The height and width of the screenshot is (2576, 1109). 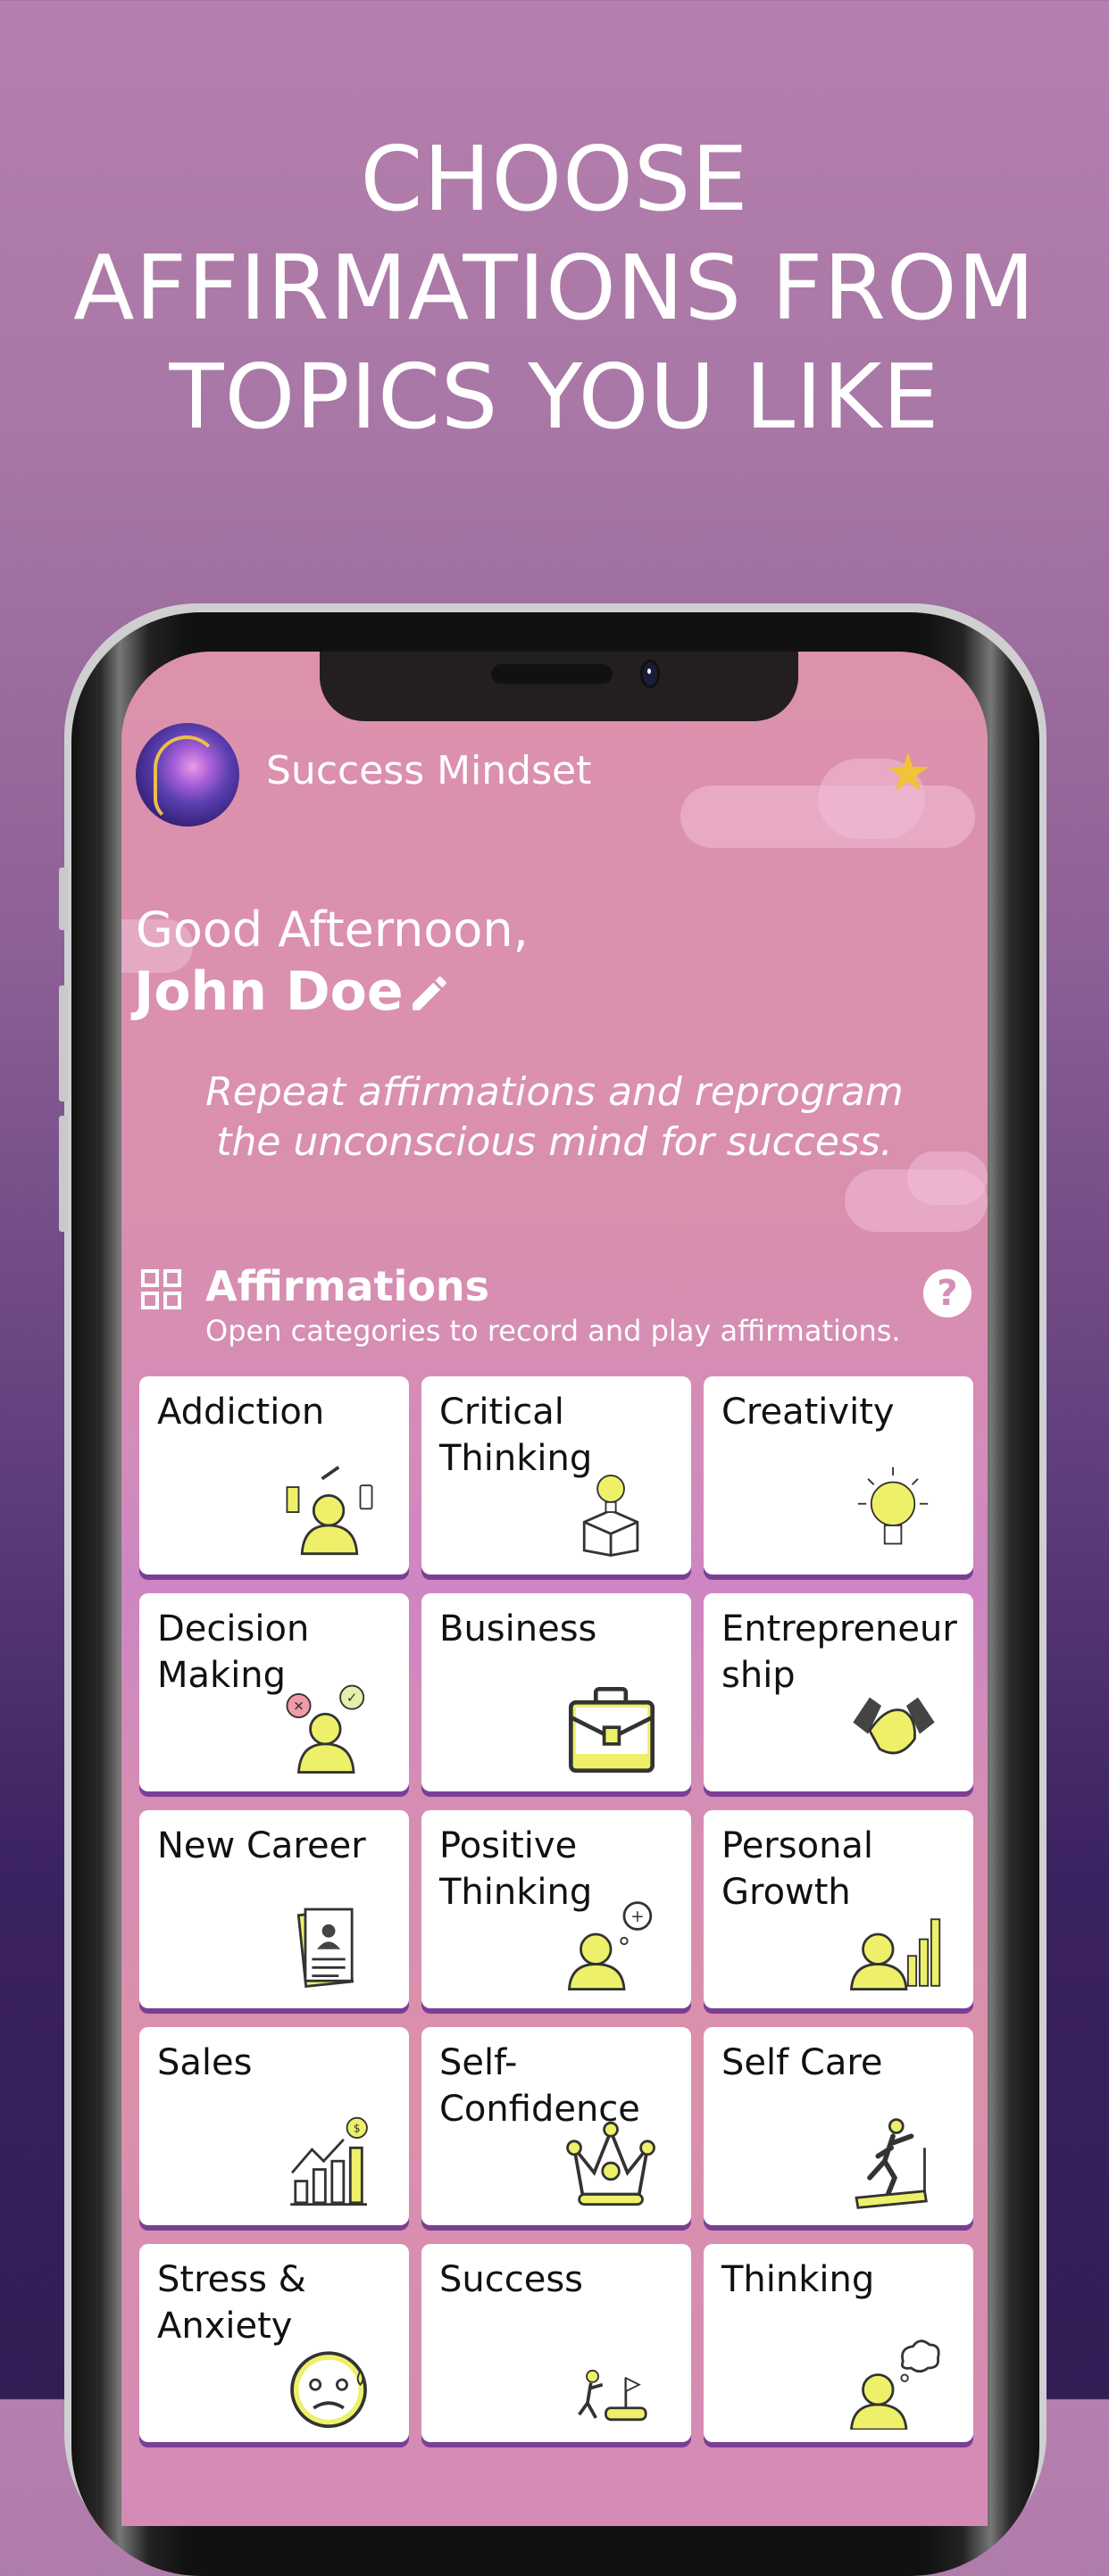 I want to click on headline-line-1: CHOOSE, so click(x=554, y=179).